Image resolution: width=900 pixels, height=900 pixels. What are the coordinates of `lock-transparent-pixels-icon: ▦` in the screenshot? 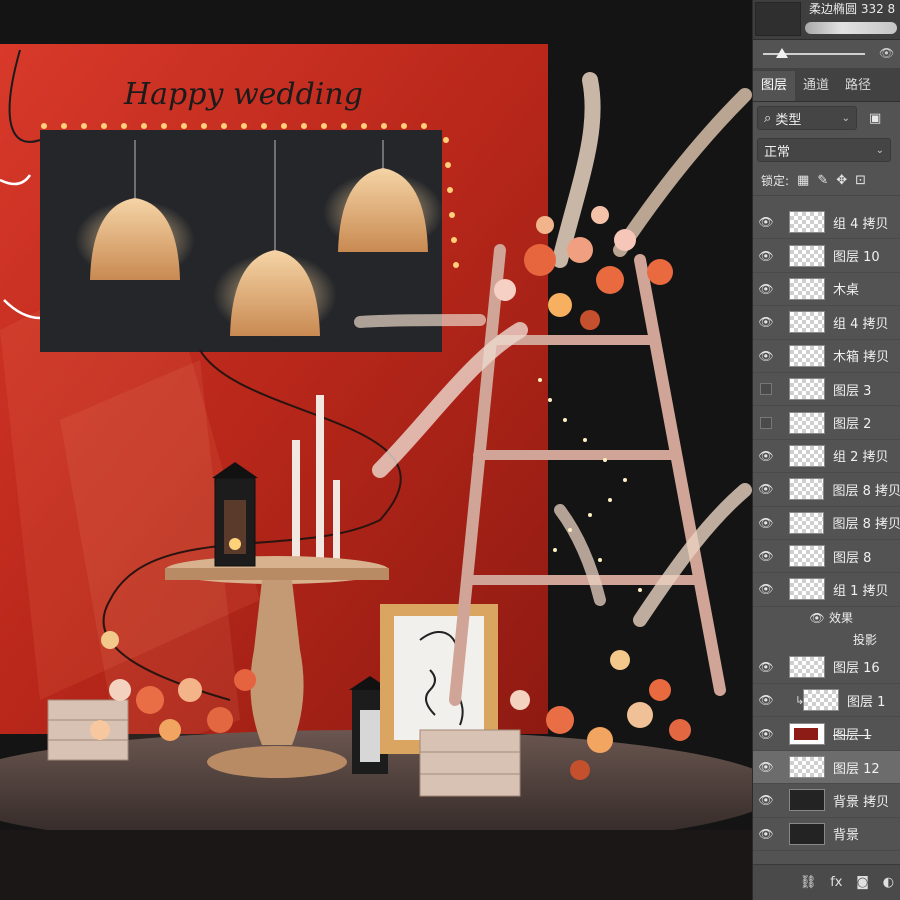 It's located at (803, 180).